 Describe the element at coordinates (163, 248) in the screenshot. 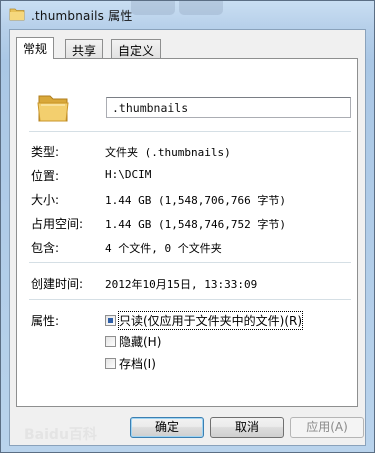

I see `contains-value: 4 个文件, 0 个文件夹` at that location.